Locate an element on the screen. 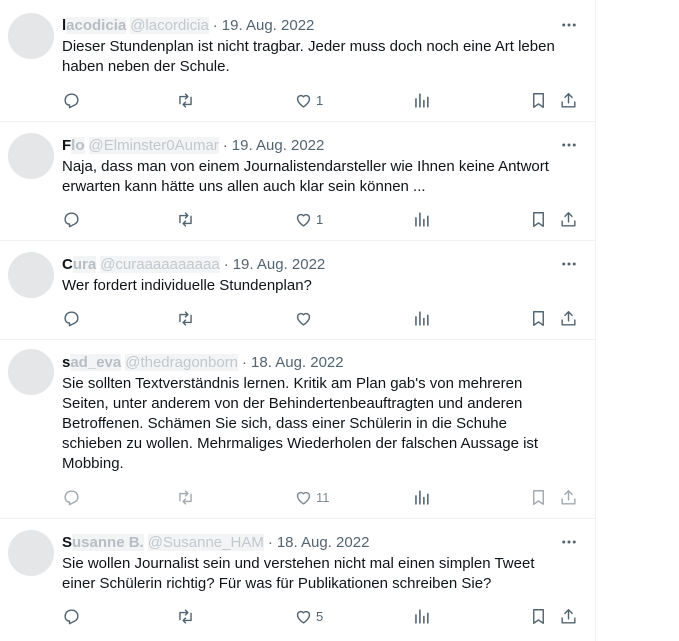 The height and width of the screenshot is (641, 679). like-button: 5 is located at coordinates (308, 616).